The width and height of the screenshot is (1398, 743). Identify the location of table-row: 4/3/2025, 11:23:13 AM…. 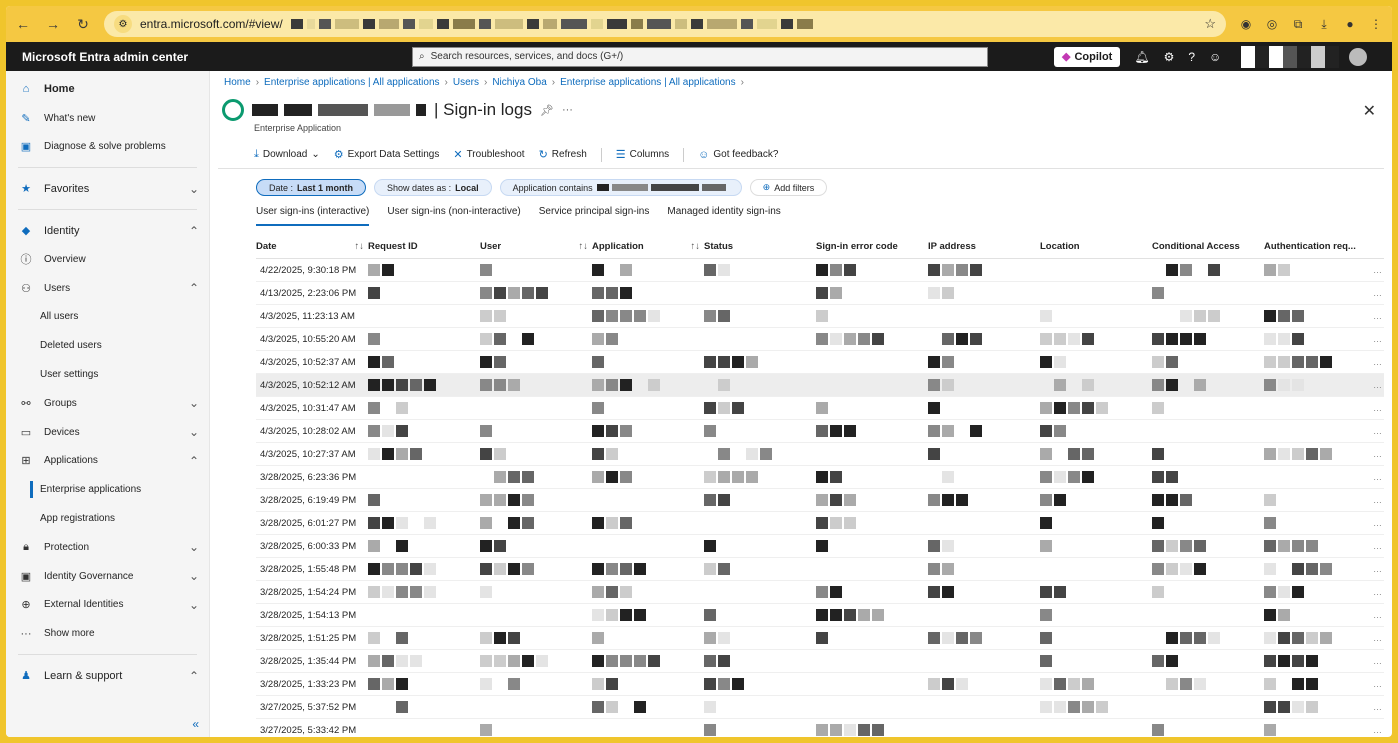
(820, 316).